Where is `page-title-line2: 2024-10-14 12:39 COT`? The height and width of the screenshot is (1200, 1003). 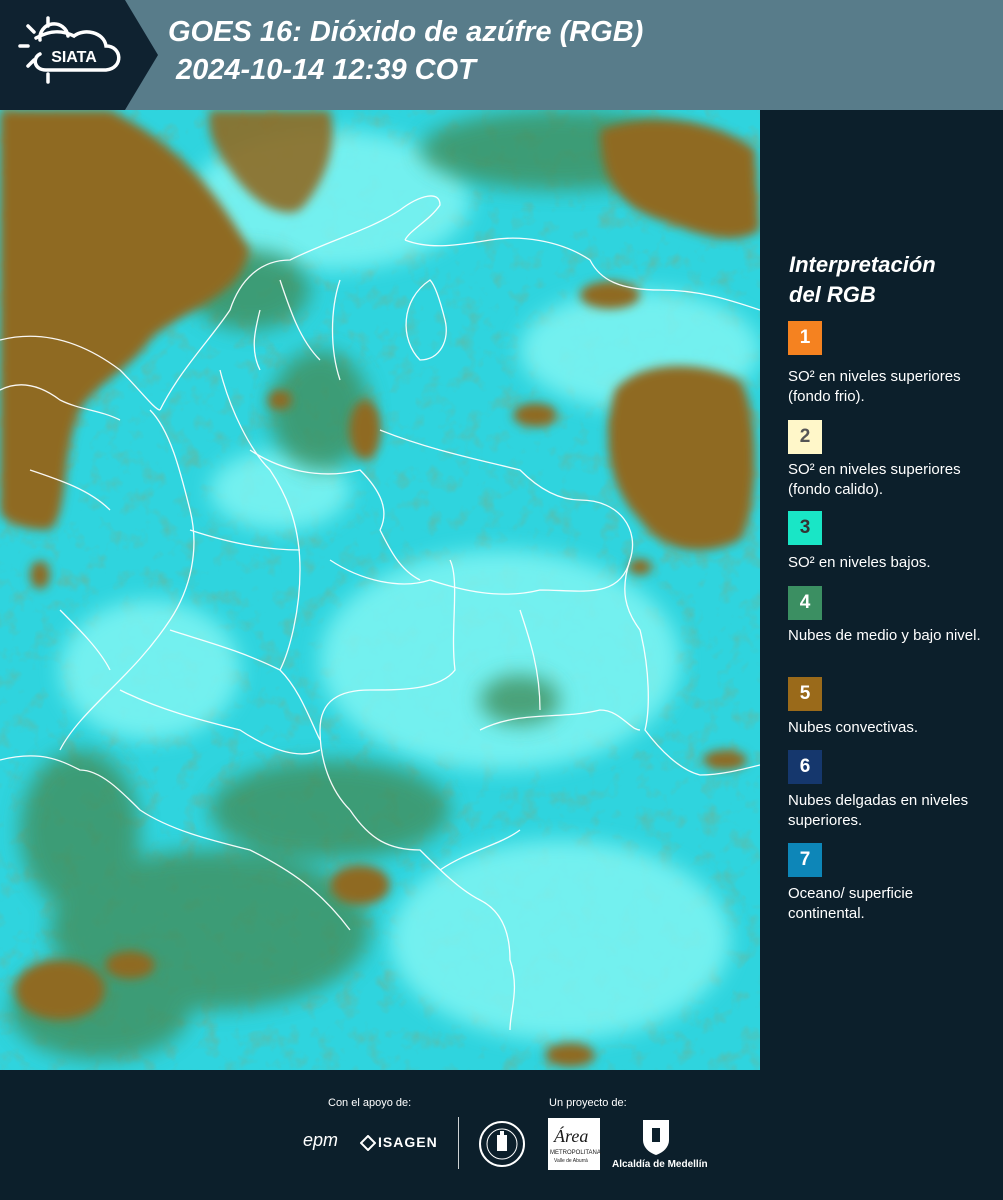
page-title-line2: 2024-10-14 12:39 COT is located at coordinates (326, 70).